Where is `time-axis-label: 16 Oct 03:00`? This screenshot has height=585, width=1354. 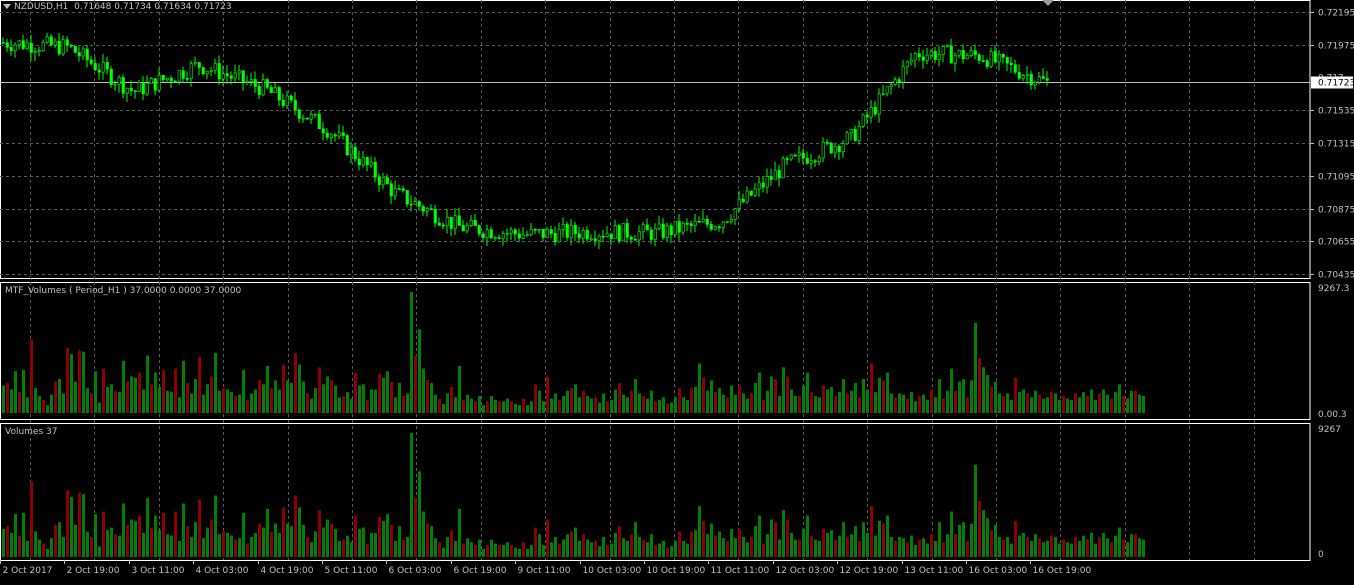 time-axis-label: 16 Oct 03:00 is located at coordinates (998, 571).